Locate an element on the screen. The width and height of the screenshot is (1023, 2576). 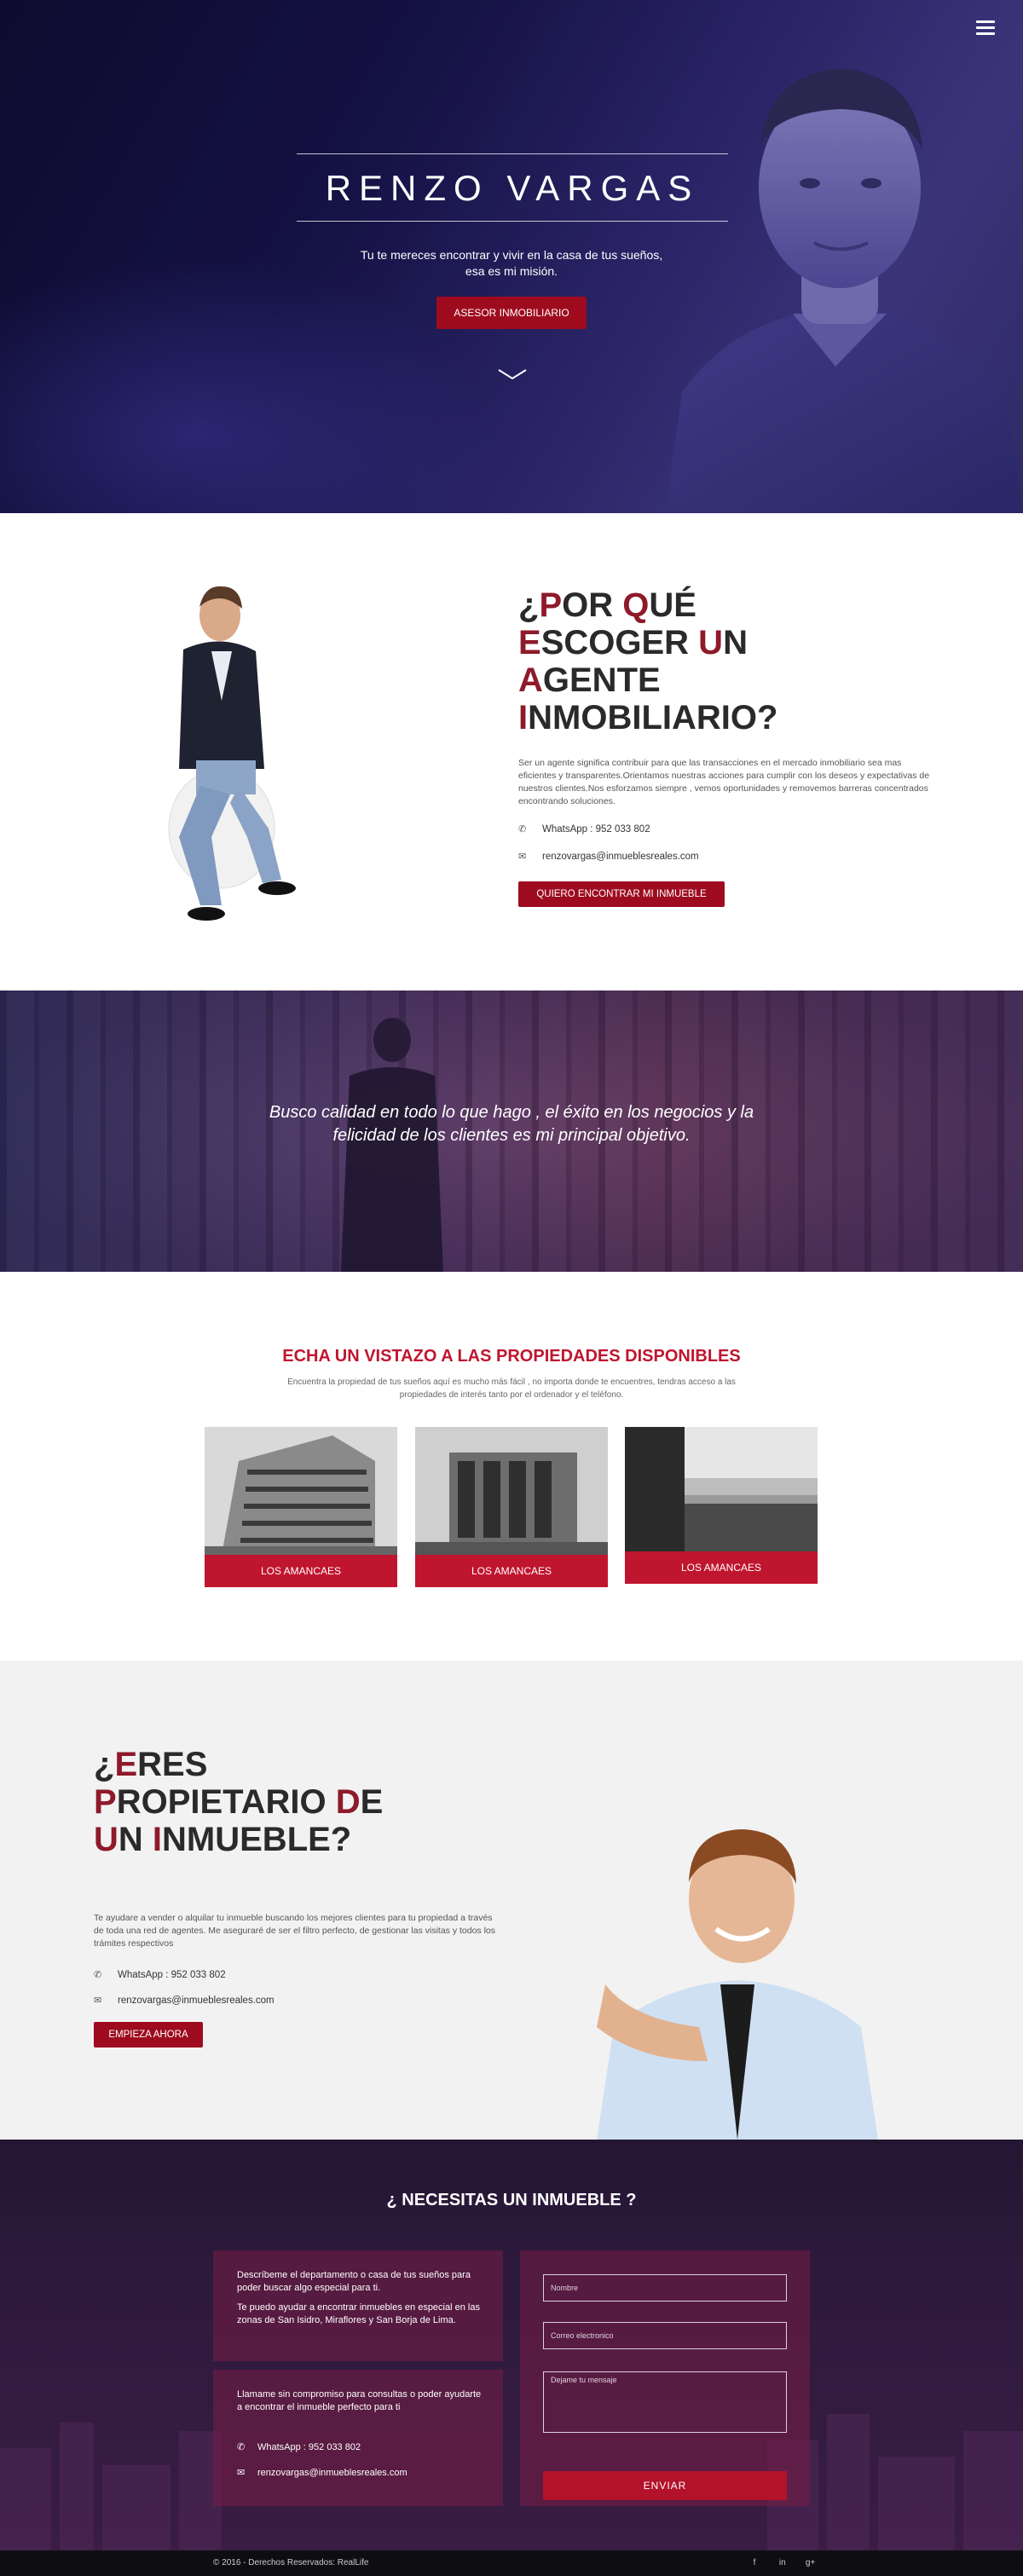
hero-glow is located at coordinates (247, 384).